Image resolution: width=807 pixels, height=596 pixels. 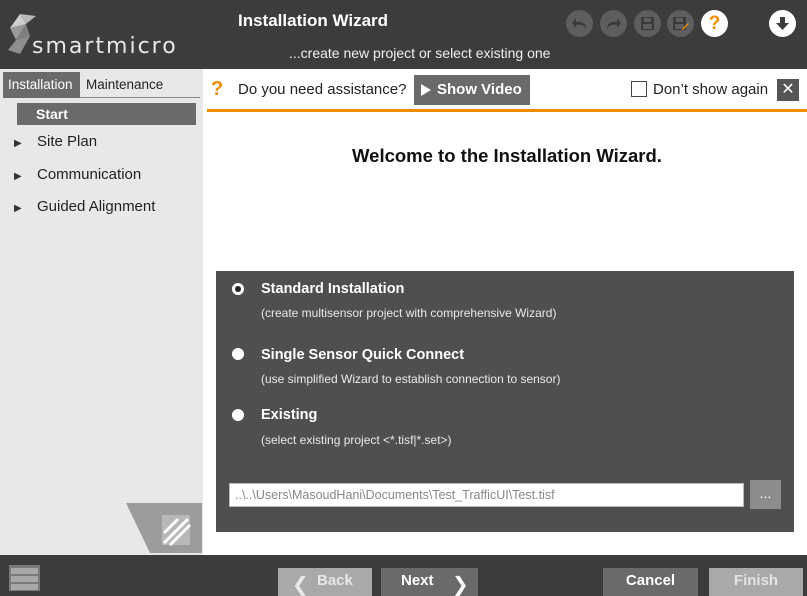 I want to click on sidebar-item-site-plan: ▶ Site Plan, so click(x=55, y=142).